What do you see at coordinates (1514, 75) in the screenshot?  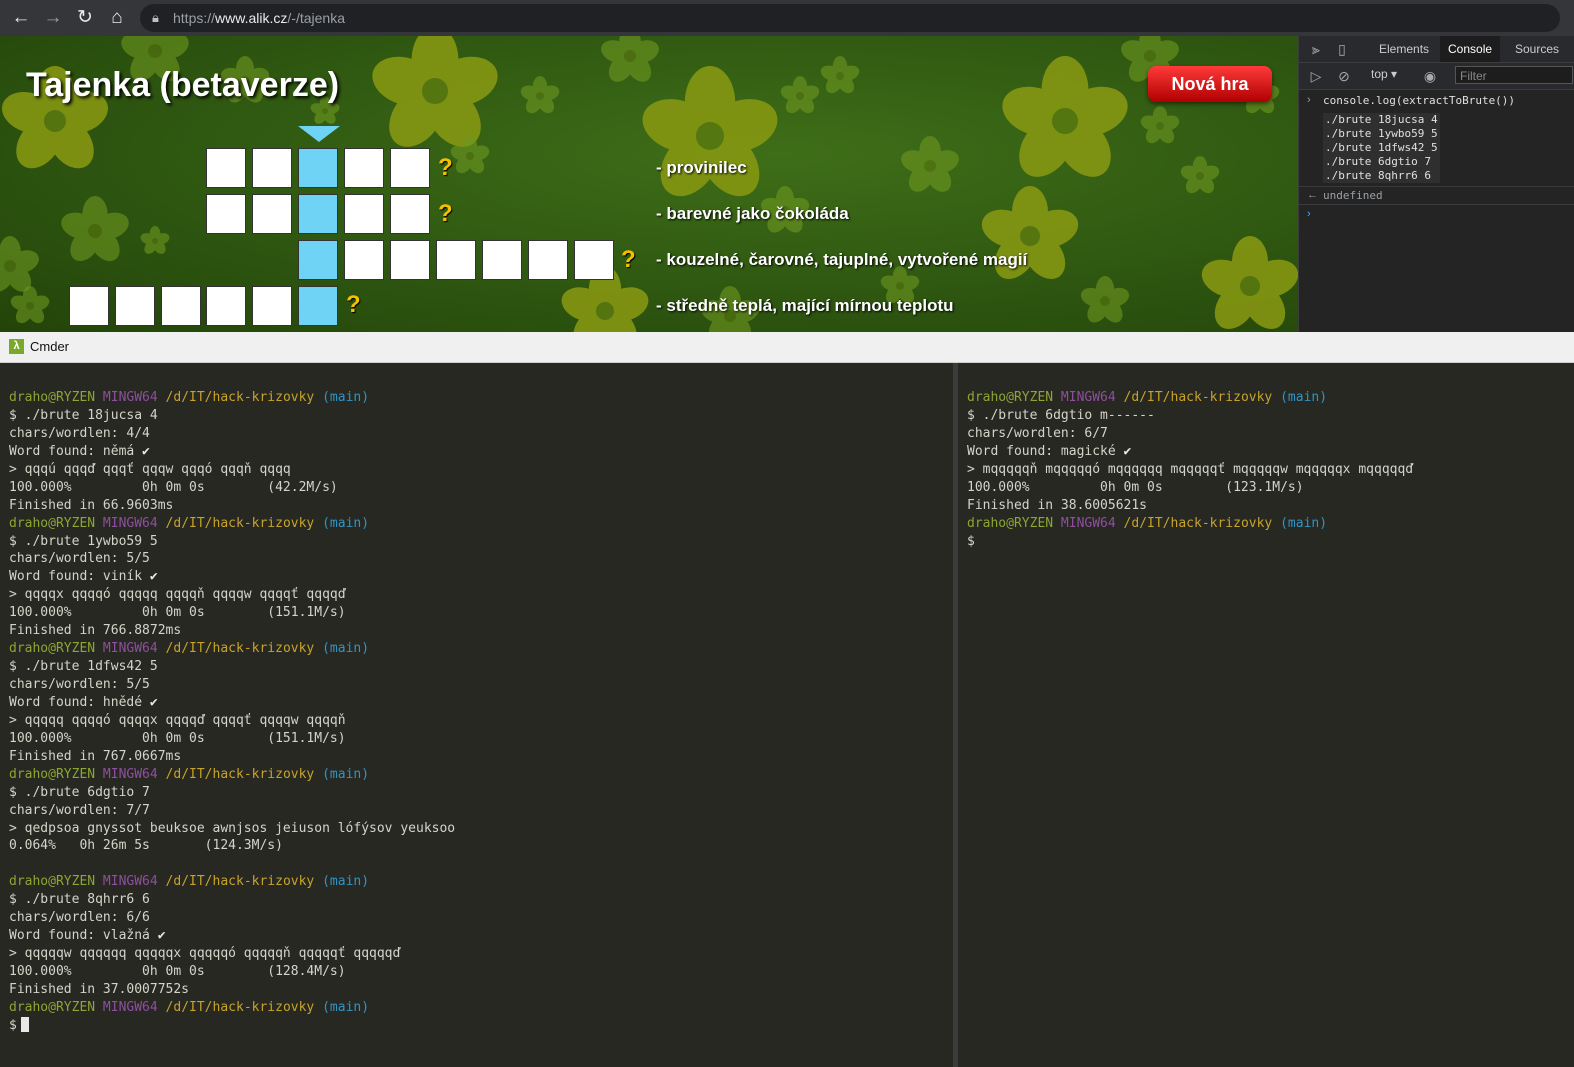 I see `console-filter-input: Filter` at bounding box center [1514, 75].